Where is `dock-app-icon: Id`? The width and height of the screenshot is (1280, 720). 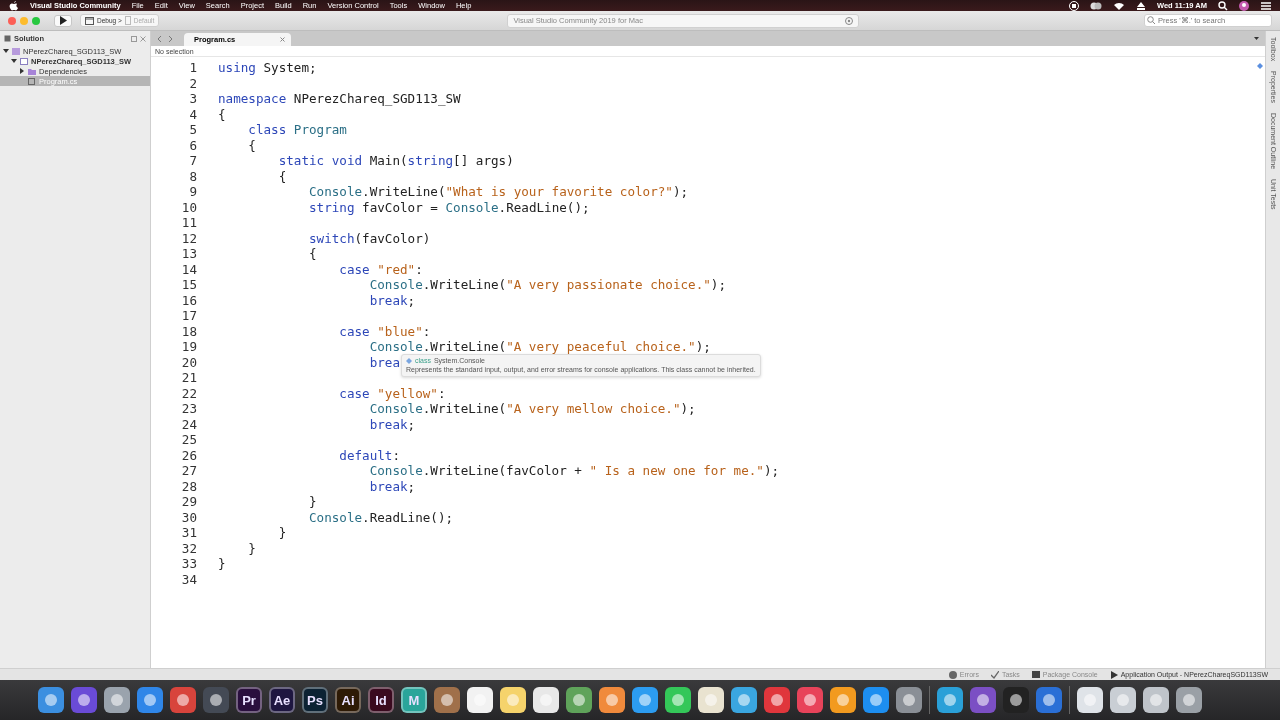
dock-app-icon: Id is located at coordinates (381, 700).